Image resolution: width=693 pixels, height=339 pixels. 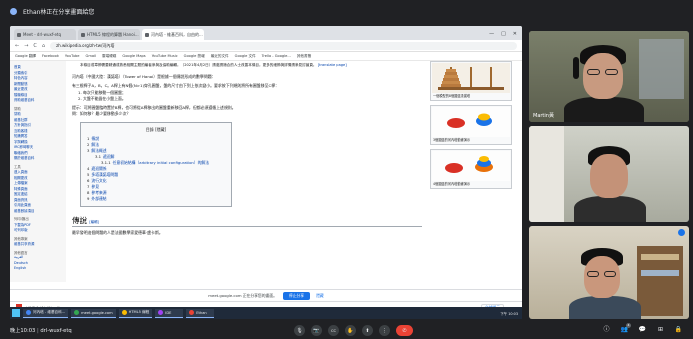 What do you see at coordinates (38, 100) in the screenshot?
I see `sidebar-link: 資助維基百科` at bounding box center [38, 100].